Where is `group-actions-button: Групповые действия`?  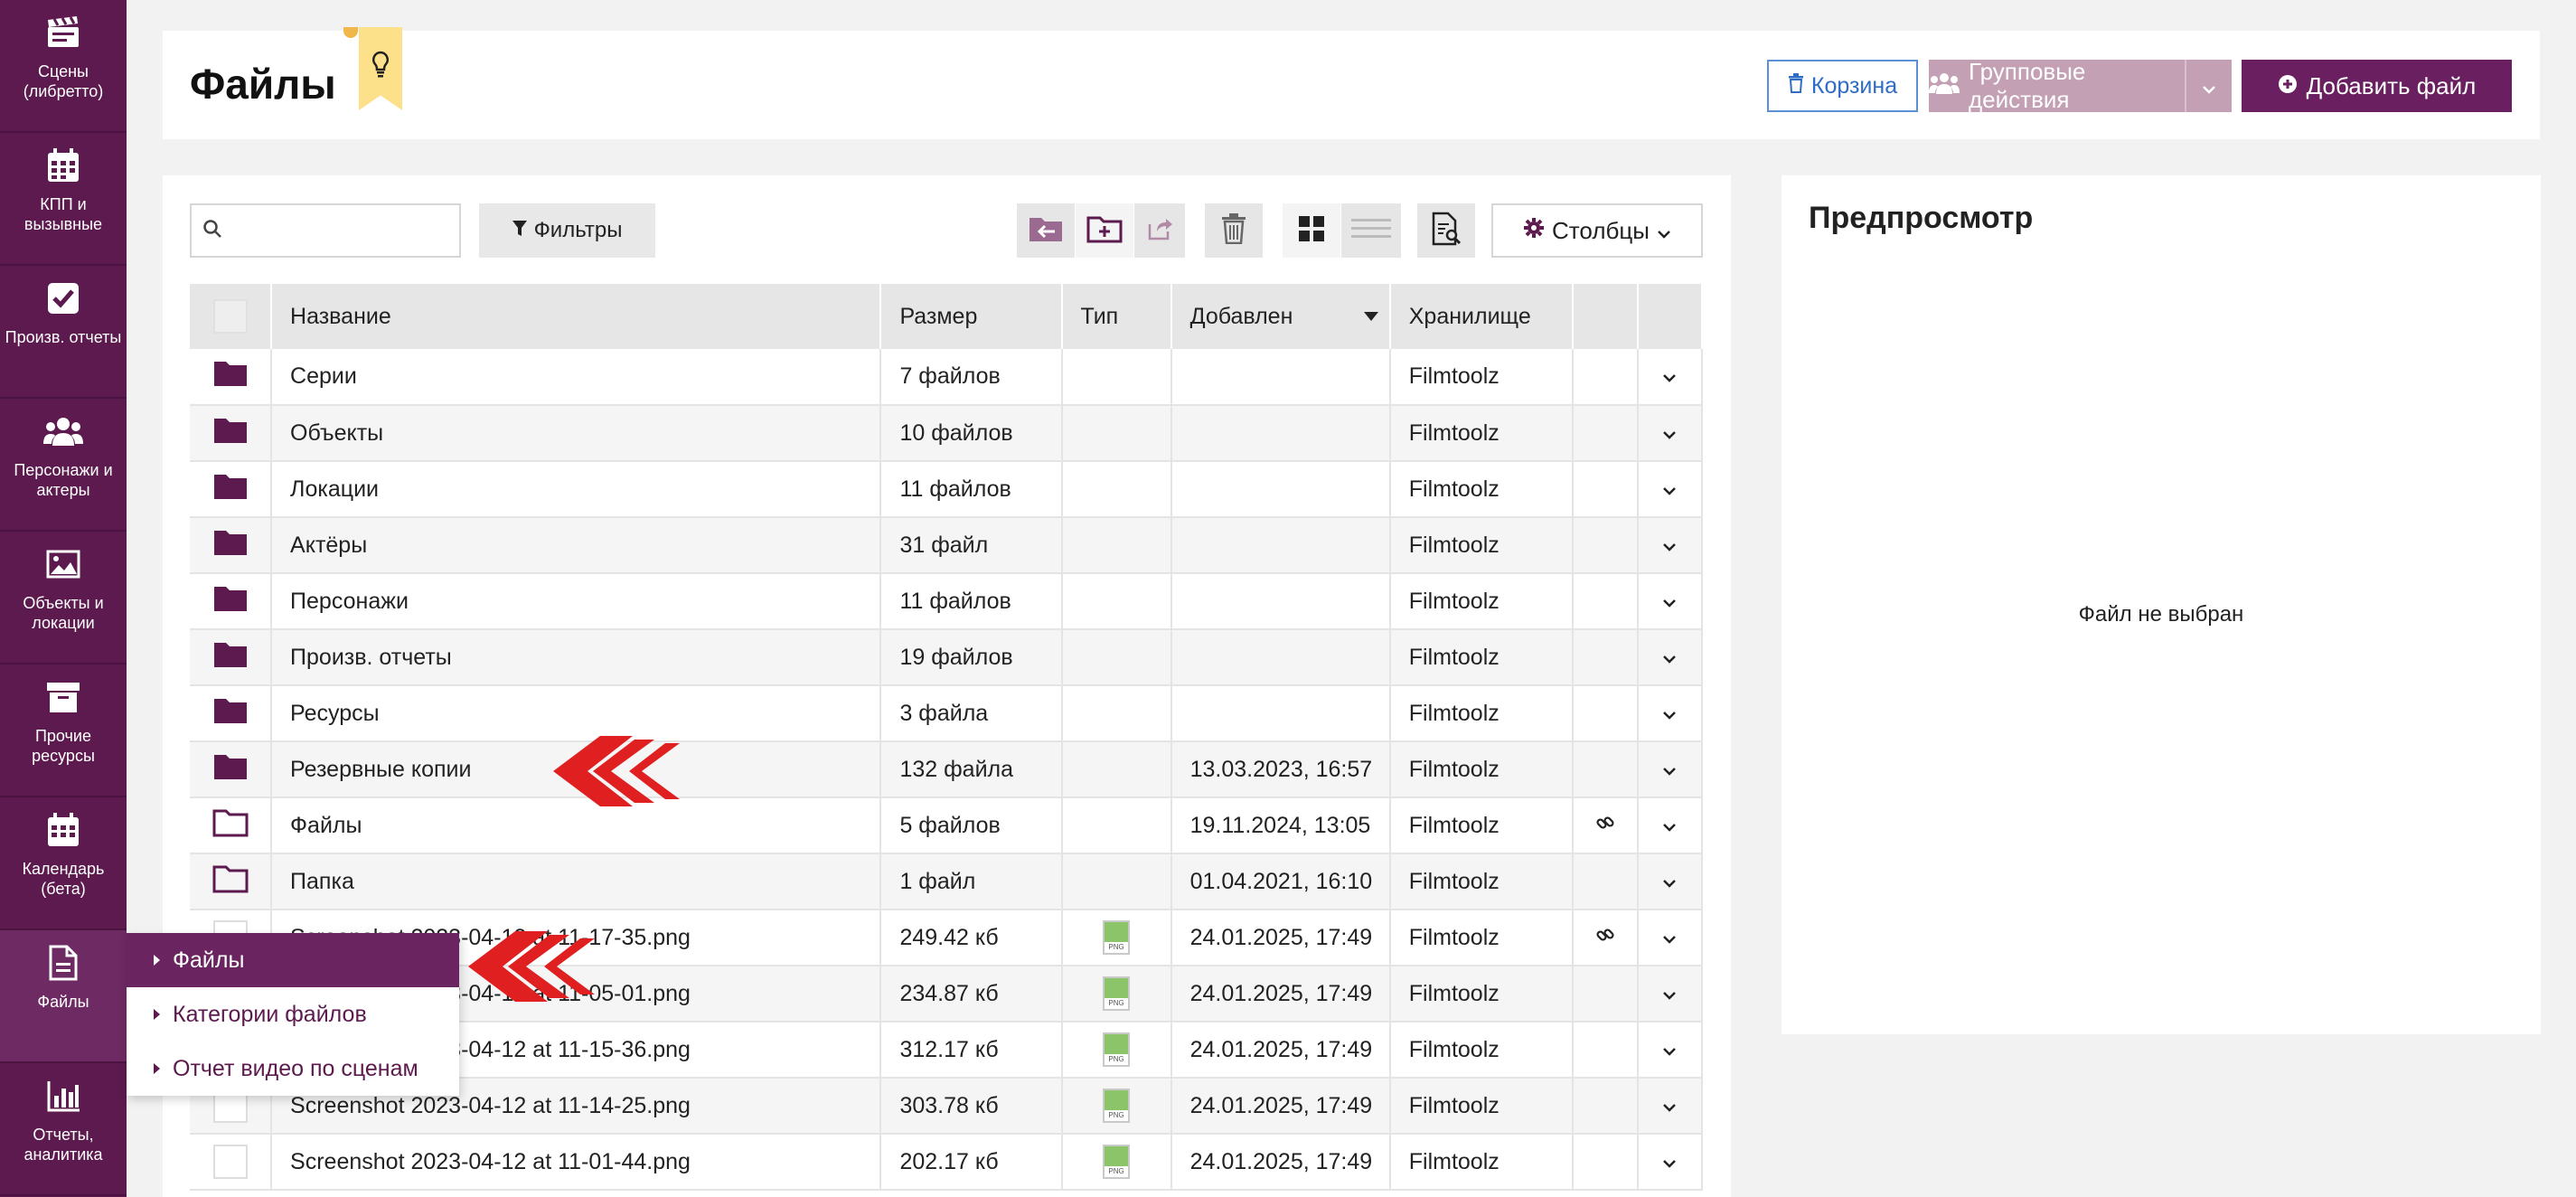
group-actions-button: Групповые действия is located at coordinates (2080, 85).